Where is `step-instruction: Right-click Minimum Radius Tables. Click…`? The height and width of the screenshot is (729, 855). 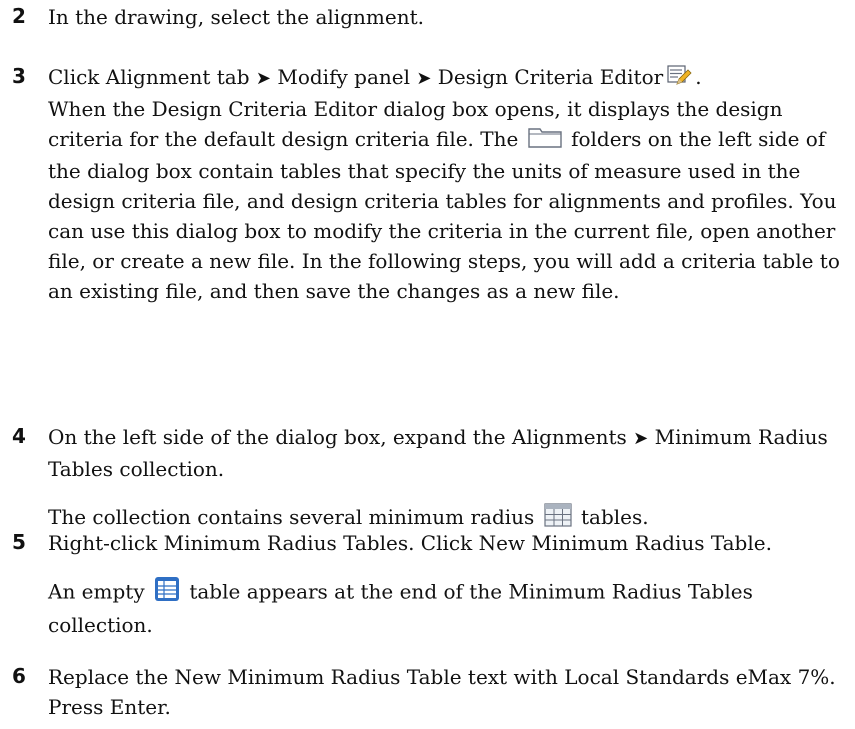
step-instruction: Right-click Minimum Radius Tables. Click… is located at coordinates (410, 543).